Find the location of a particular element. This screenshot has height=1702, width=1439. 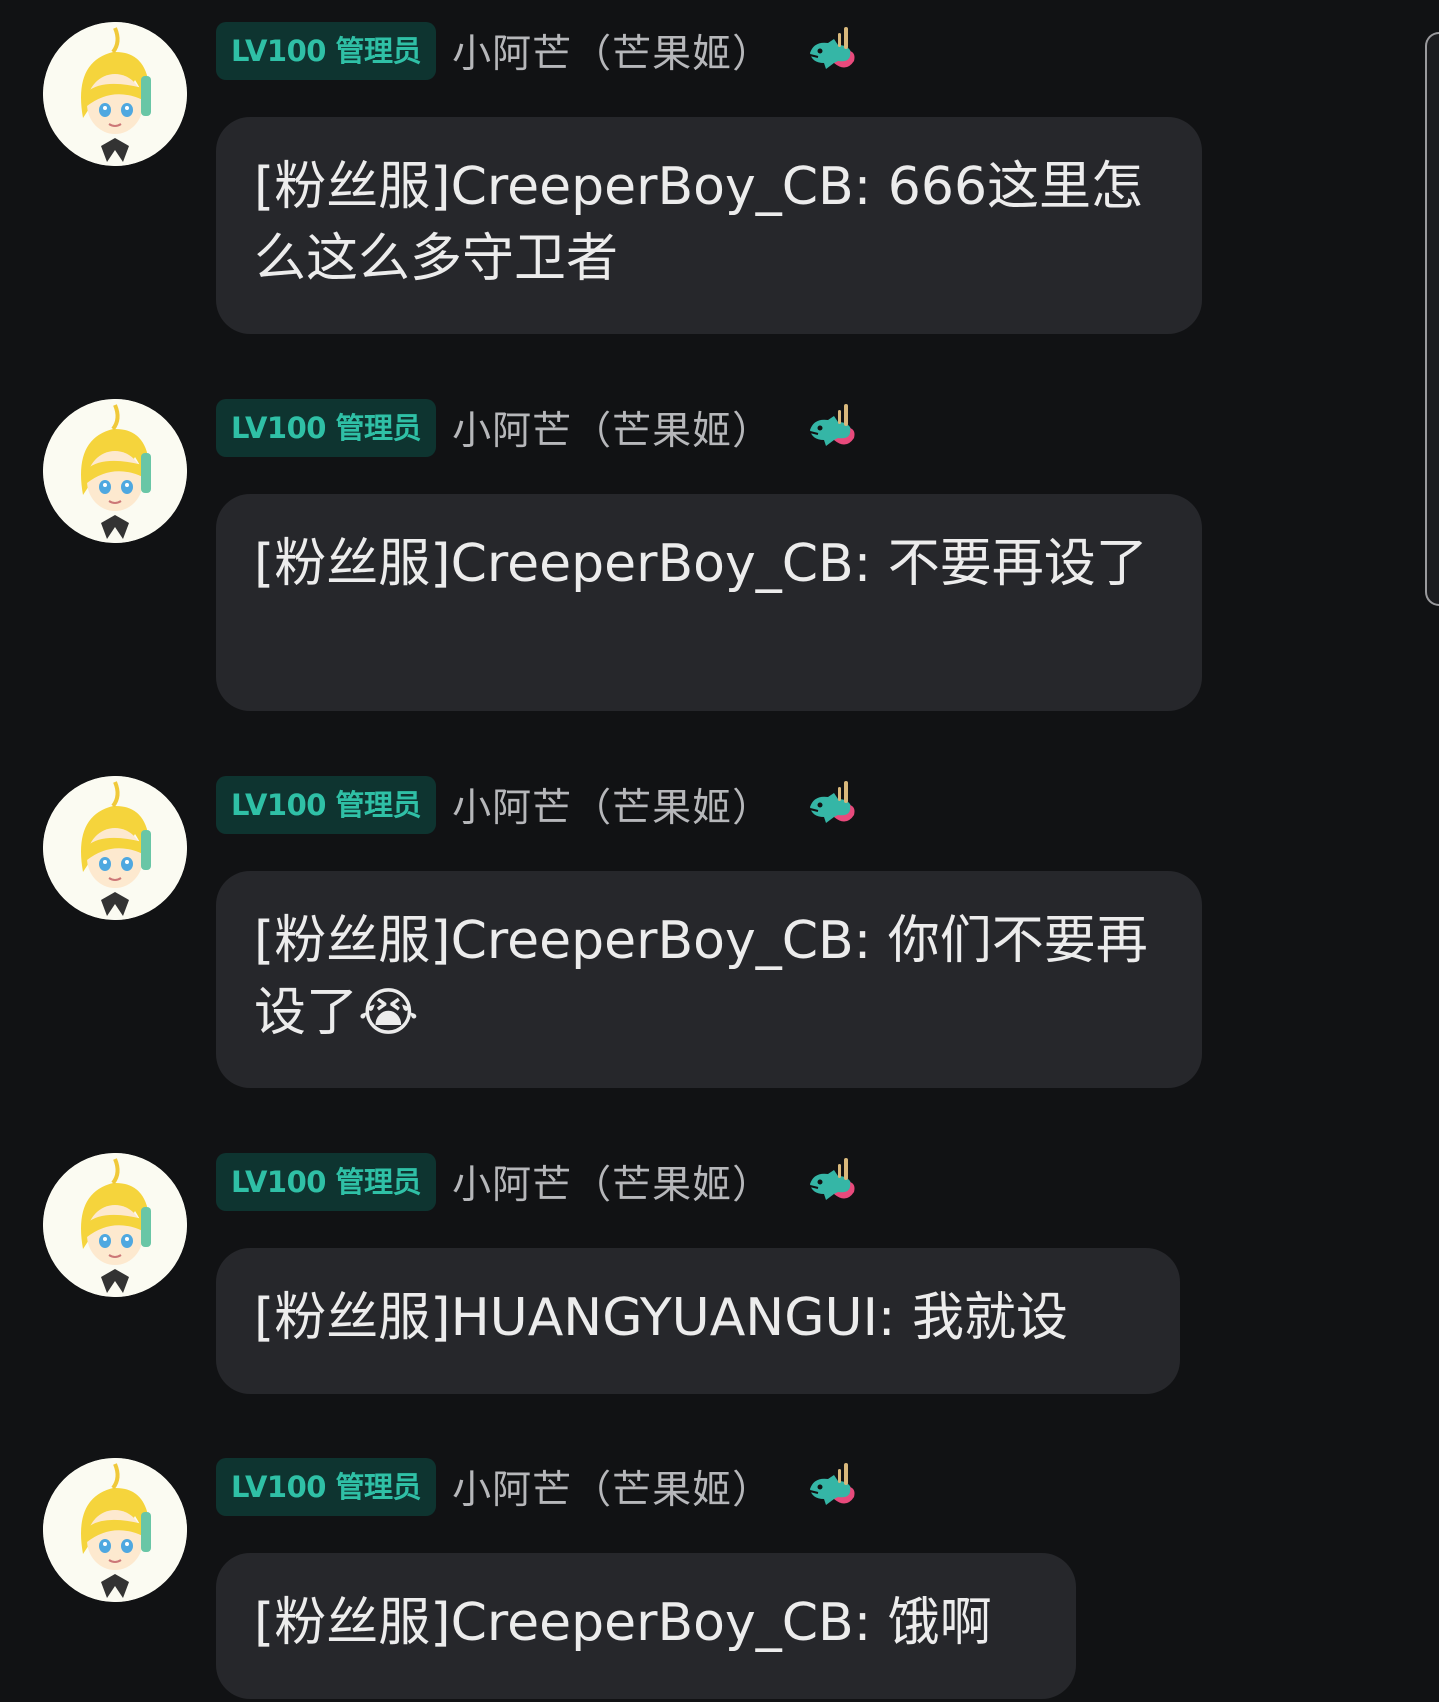

message-bubble: [粉丝服]CreeperBoy_CB: 饿啊 is located at coordinates (646, 1626).